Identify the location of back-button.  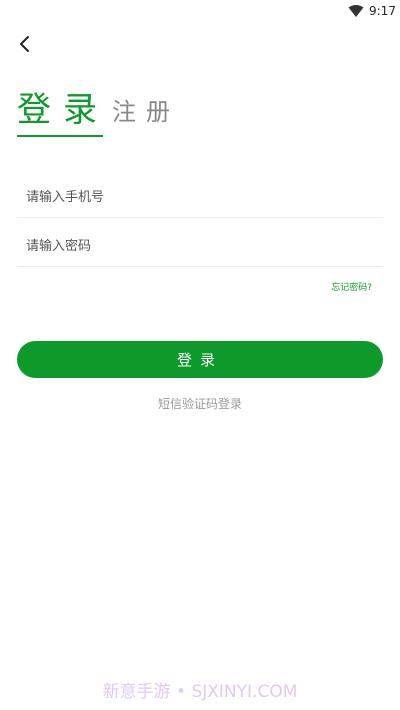
(25, 44).